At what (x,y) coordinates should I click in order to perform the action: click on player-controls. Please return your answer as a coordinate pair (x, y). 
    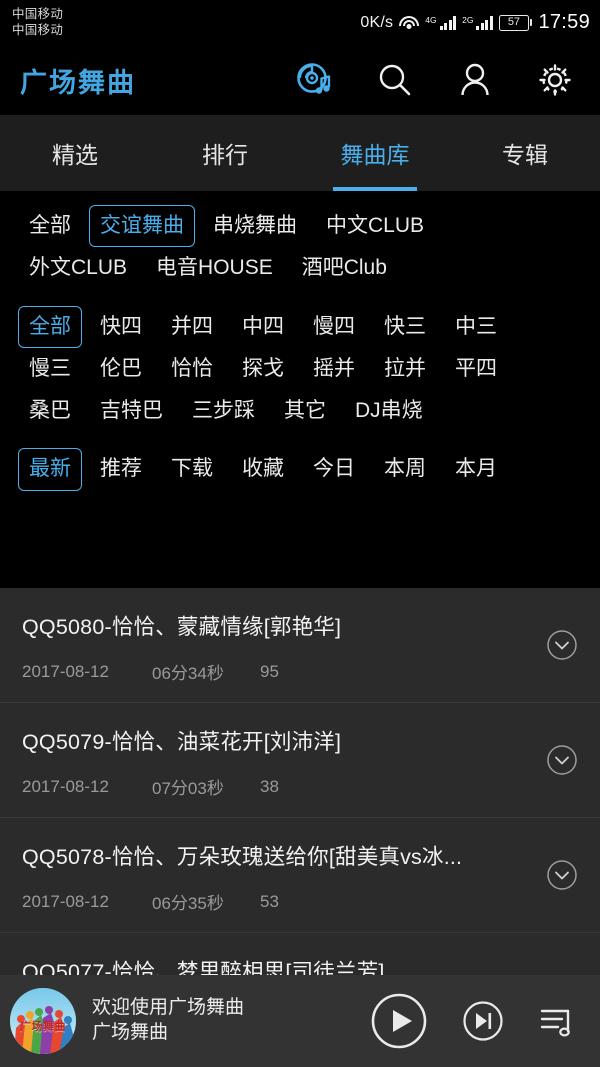
    Looking at the image, I should click on (476, 1021).